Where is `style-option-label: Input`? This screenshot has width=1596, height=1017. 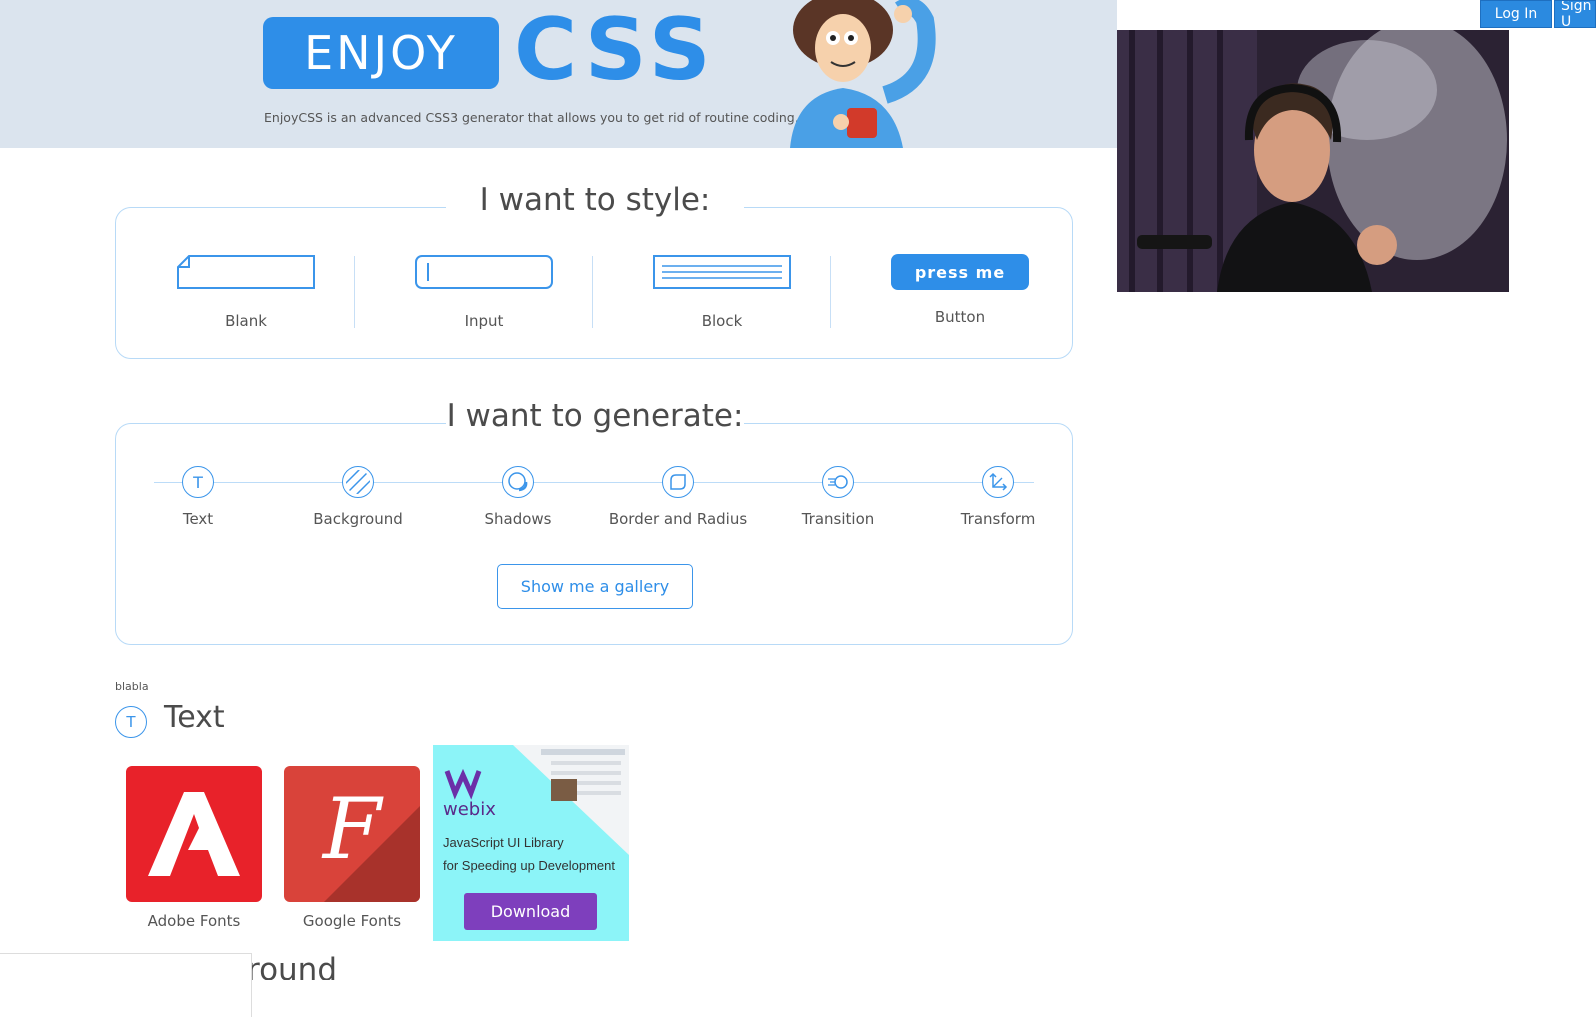 style-option-label: Input is located at coordinates (484, 321).